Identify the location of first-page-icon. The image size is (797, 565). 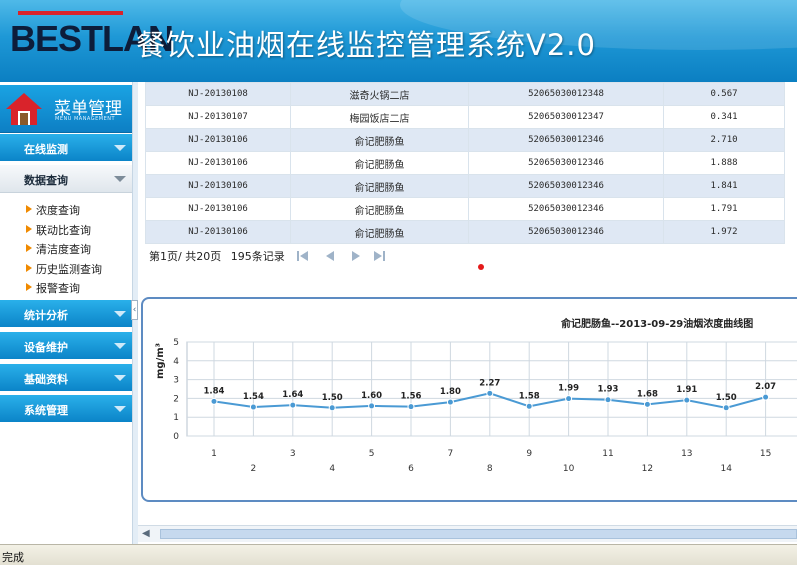
(302, 256).